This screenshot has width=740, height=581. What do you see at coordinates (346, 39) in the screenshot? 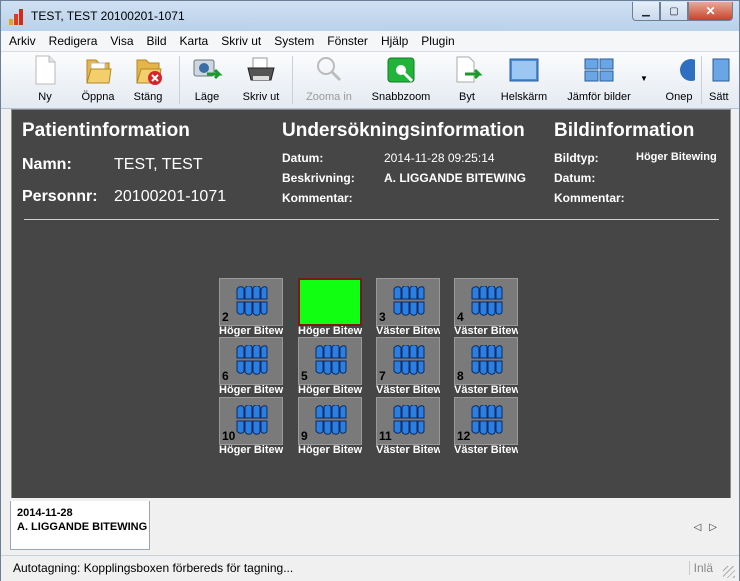
I see `menu-fonster: Fönster` at bounding box center [346, 39].